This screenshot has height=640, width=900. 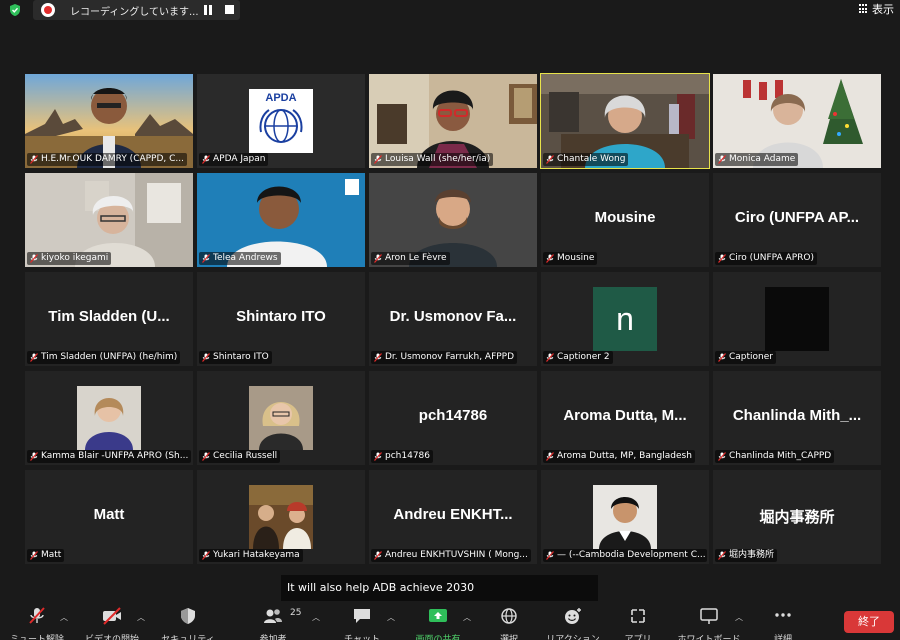 What do you see at coordinates (111, 637) in the screenshot?
I see `start-video-label: ビデオの開始` at bounding box center [111, 637].